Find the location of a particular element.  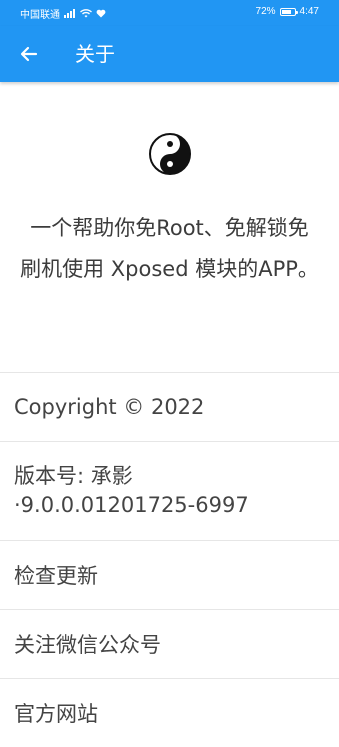

copyright-item: Copyright © 2022 is located at coordinates (169, 406).